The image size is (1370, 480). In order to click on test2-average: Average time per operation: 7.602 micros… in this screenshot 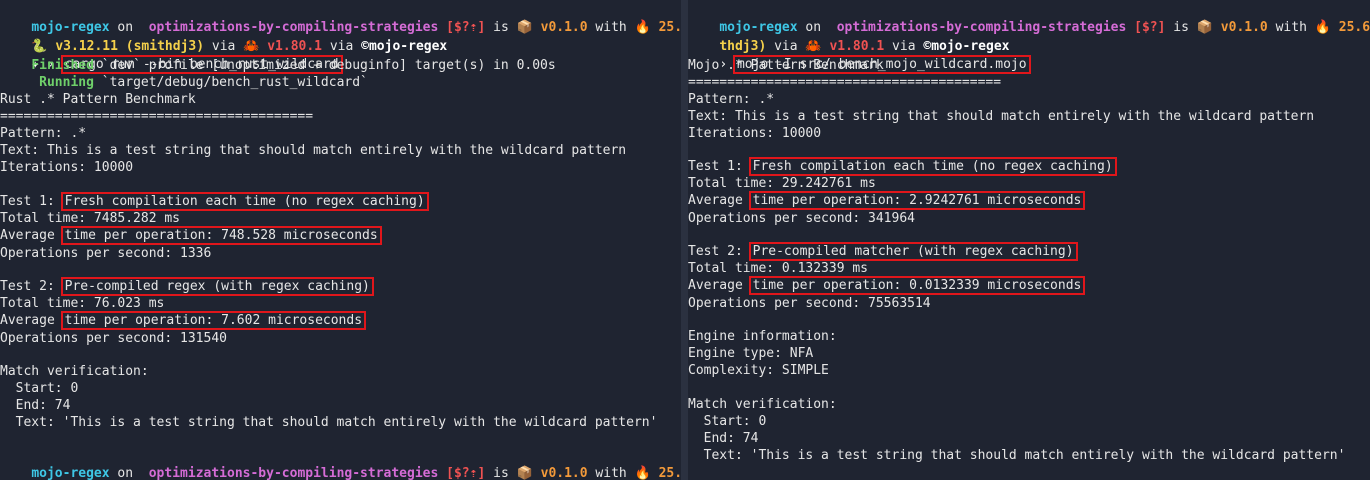, I will do `click(183, 320)`.